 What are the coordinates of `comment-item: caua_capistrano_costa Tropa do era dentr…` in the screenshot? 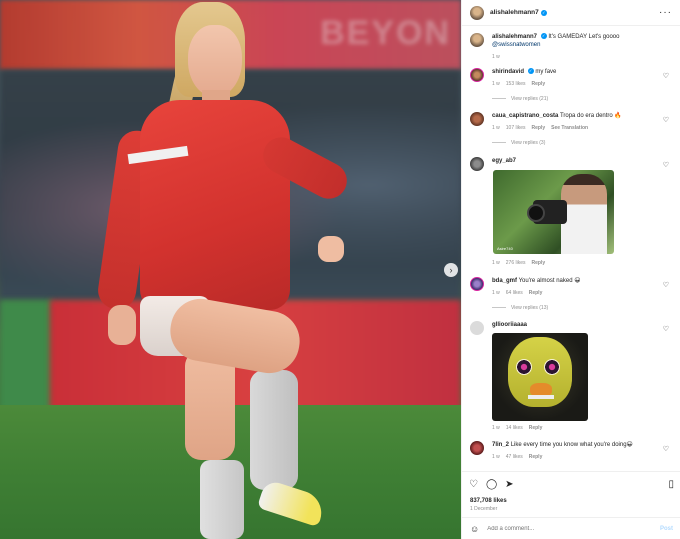 It's located at (571, 132).